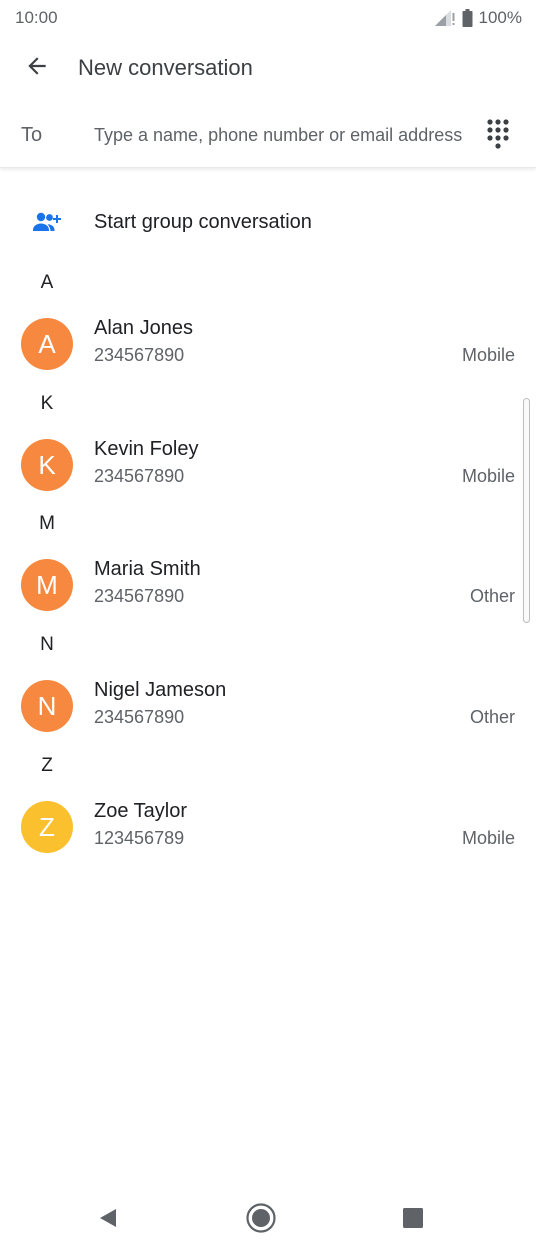 This screenshot has height=1252, width=536. What do you see at coordinates (36, 17) in the screenshot?
I see `status-time: 10:00` at bounding box center [36, 17].